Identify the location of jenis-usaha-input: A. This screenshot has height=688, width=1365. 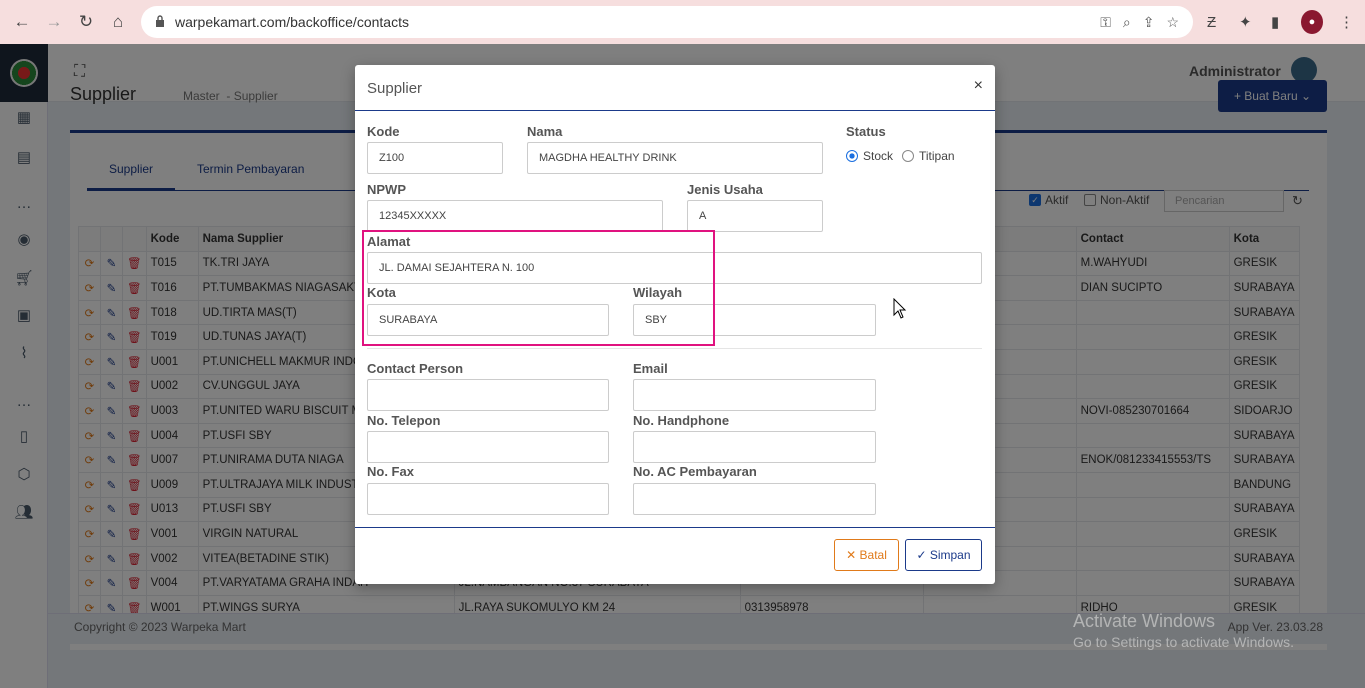
(755, 216).